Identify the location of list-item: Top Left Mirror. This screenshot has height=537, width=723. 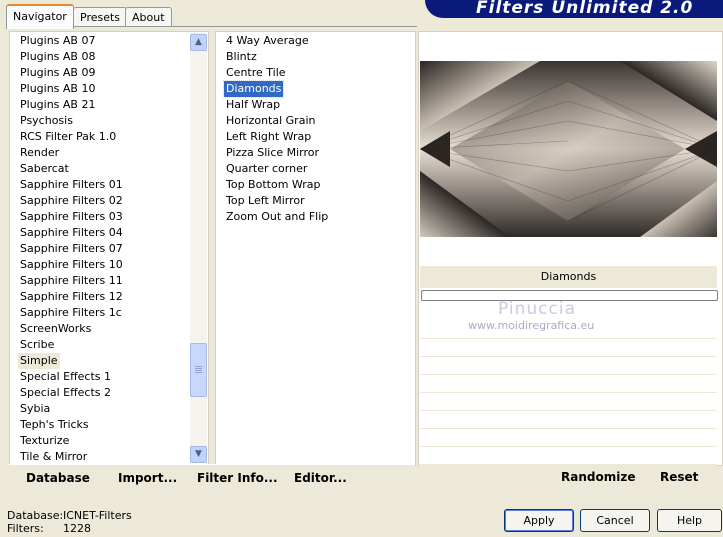
(265, 201).